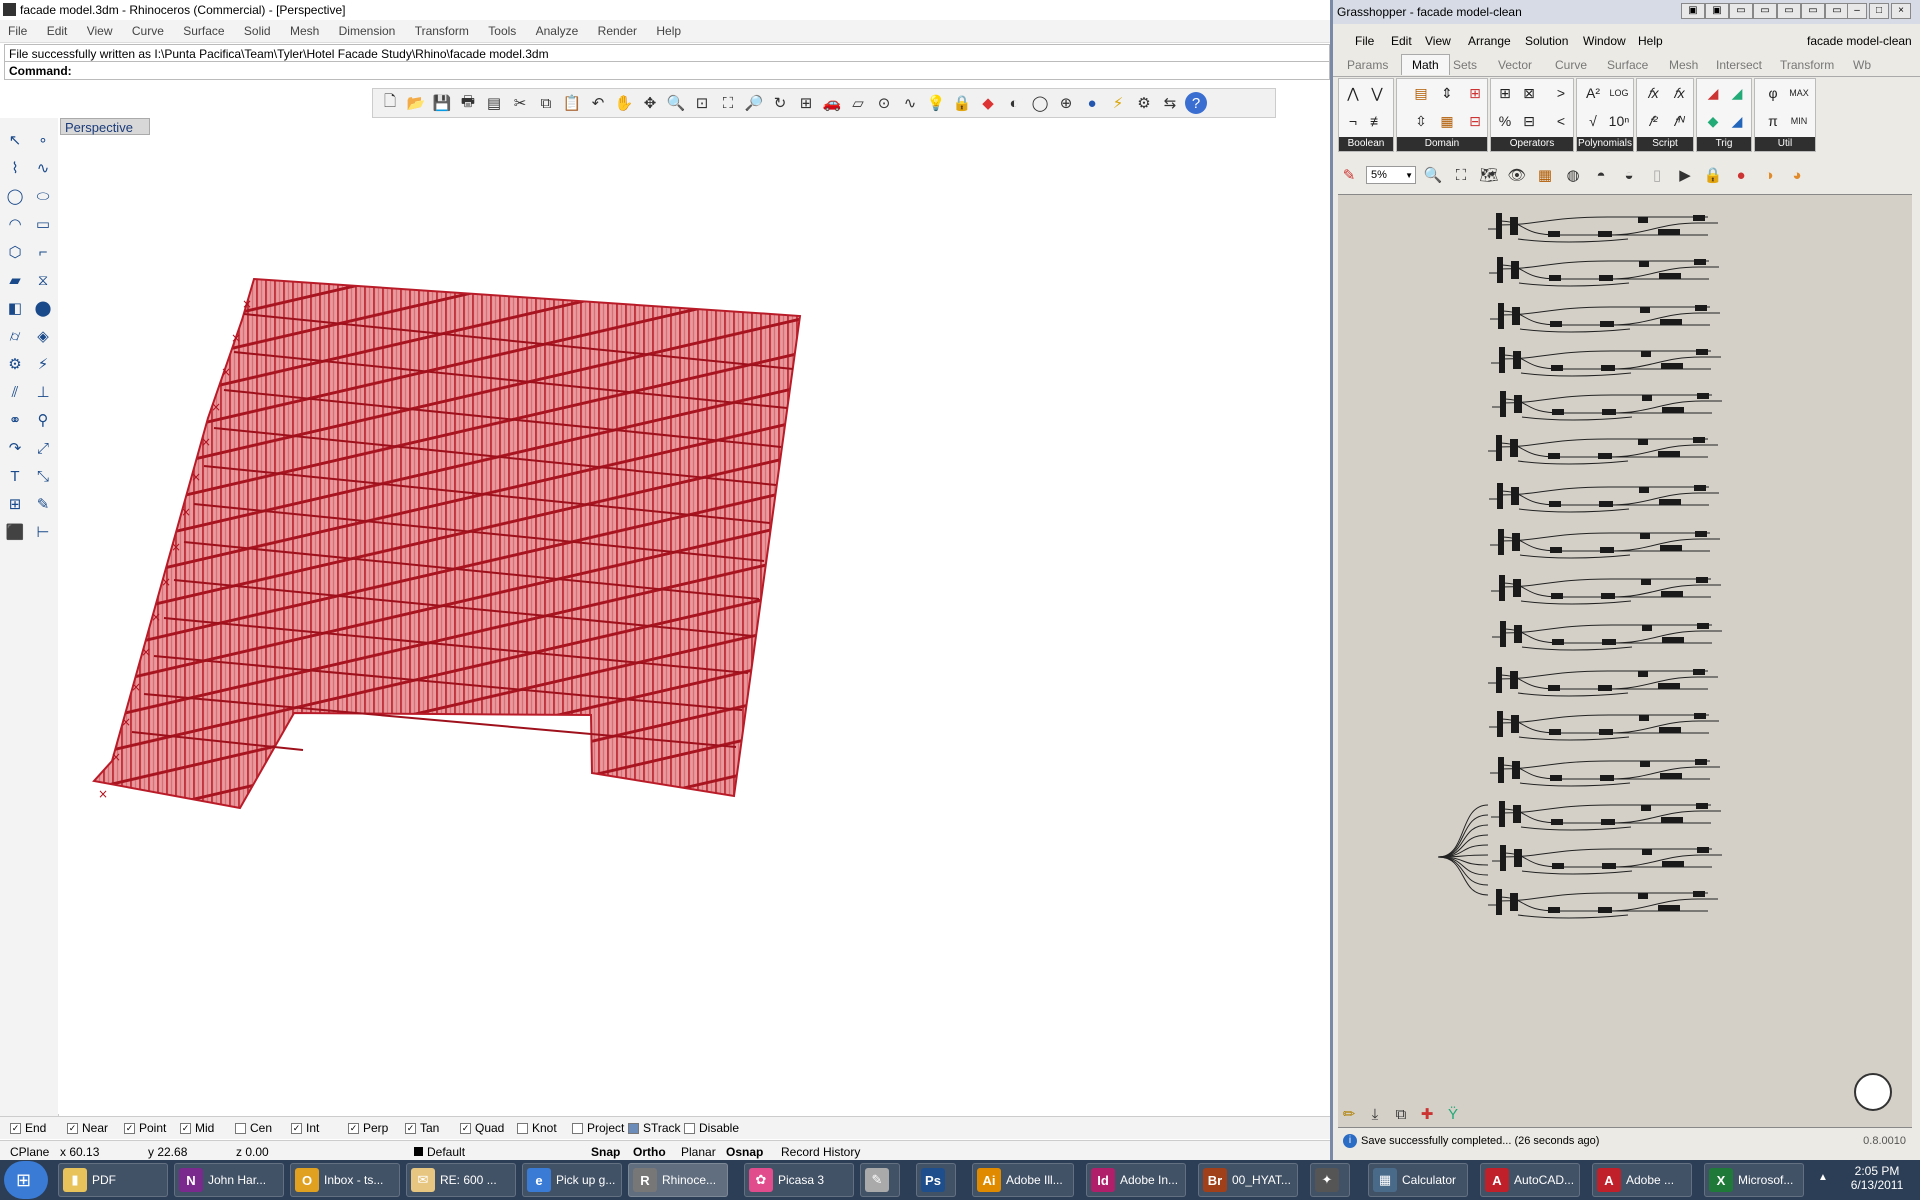 This screenshot has height=1200, width=1920. Describe the element at coordinates (1475, 93) in the screenshot. I see `remap-icon: ⊞` at that location.